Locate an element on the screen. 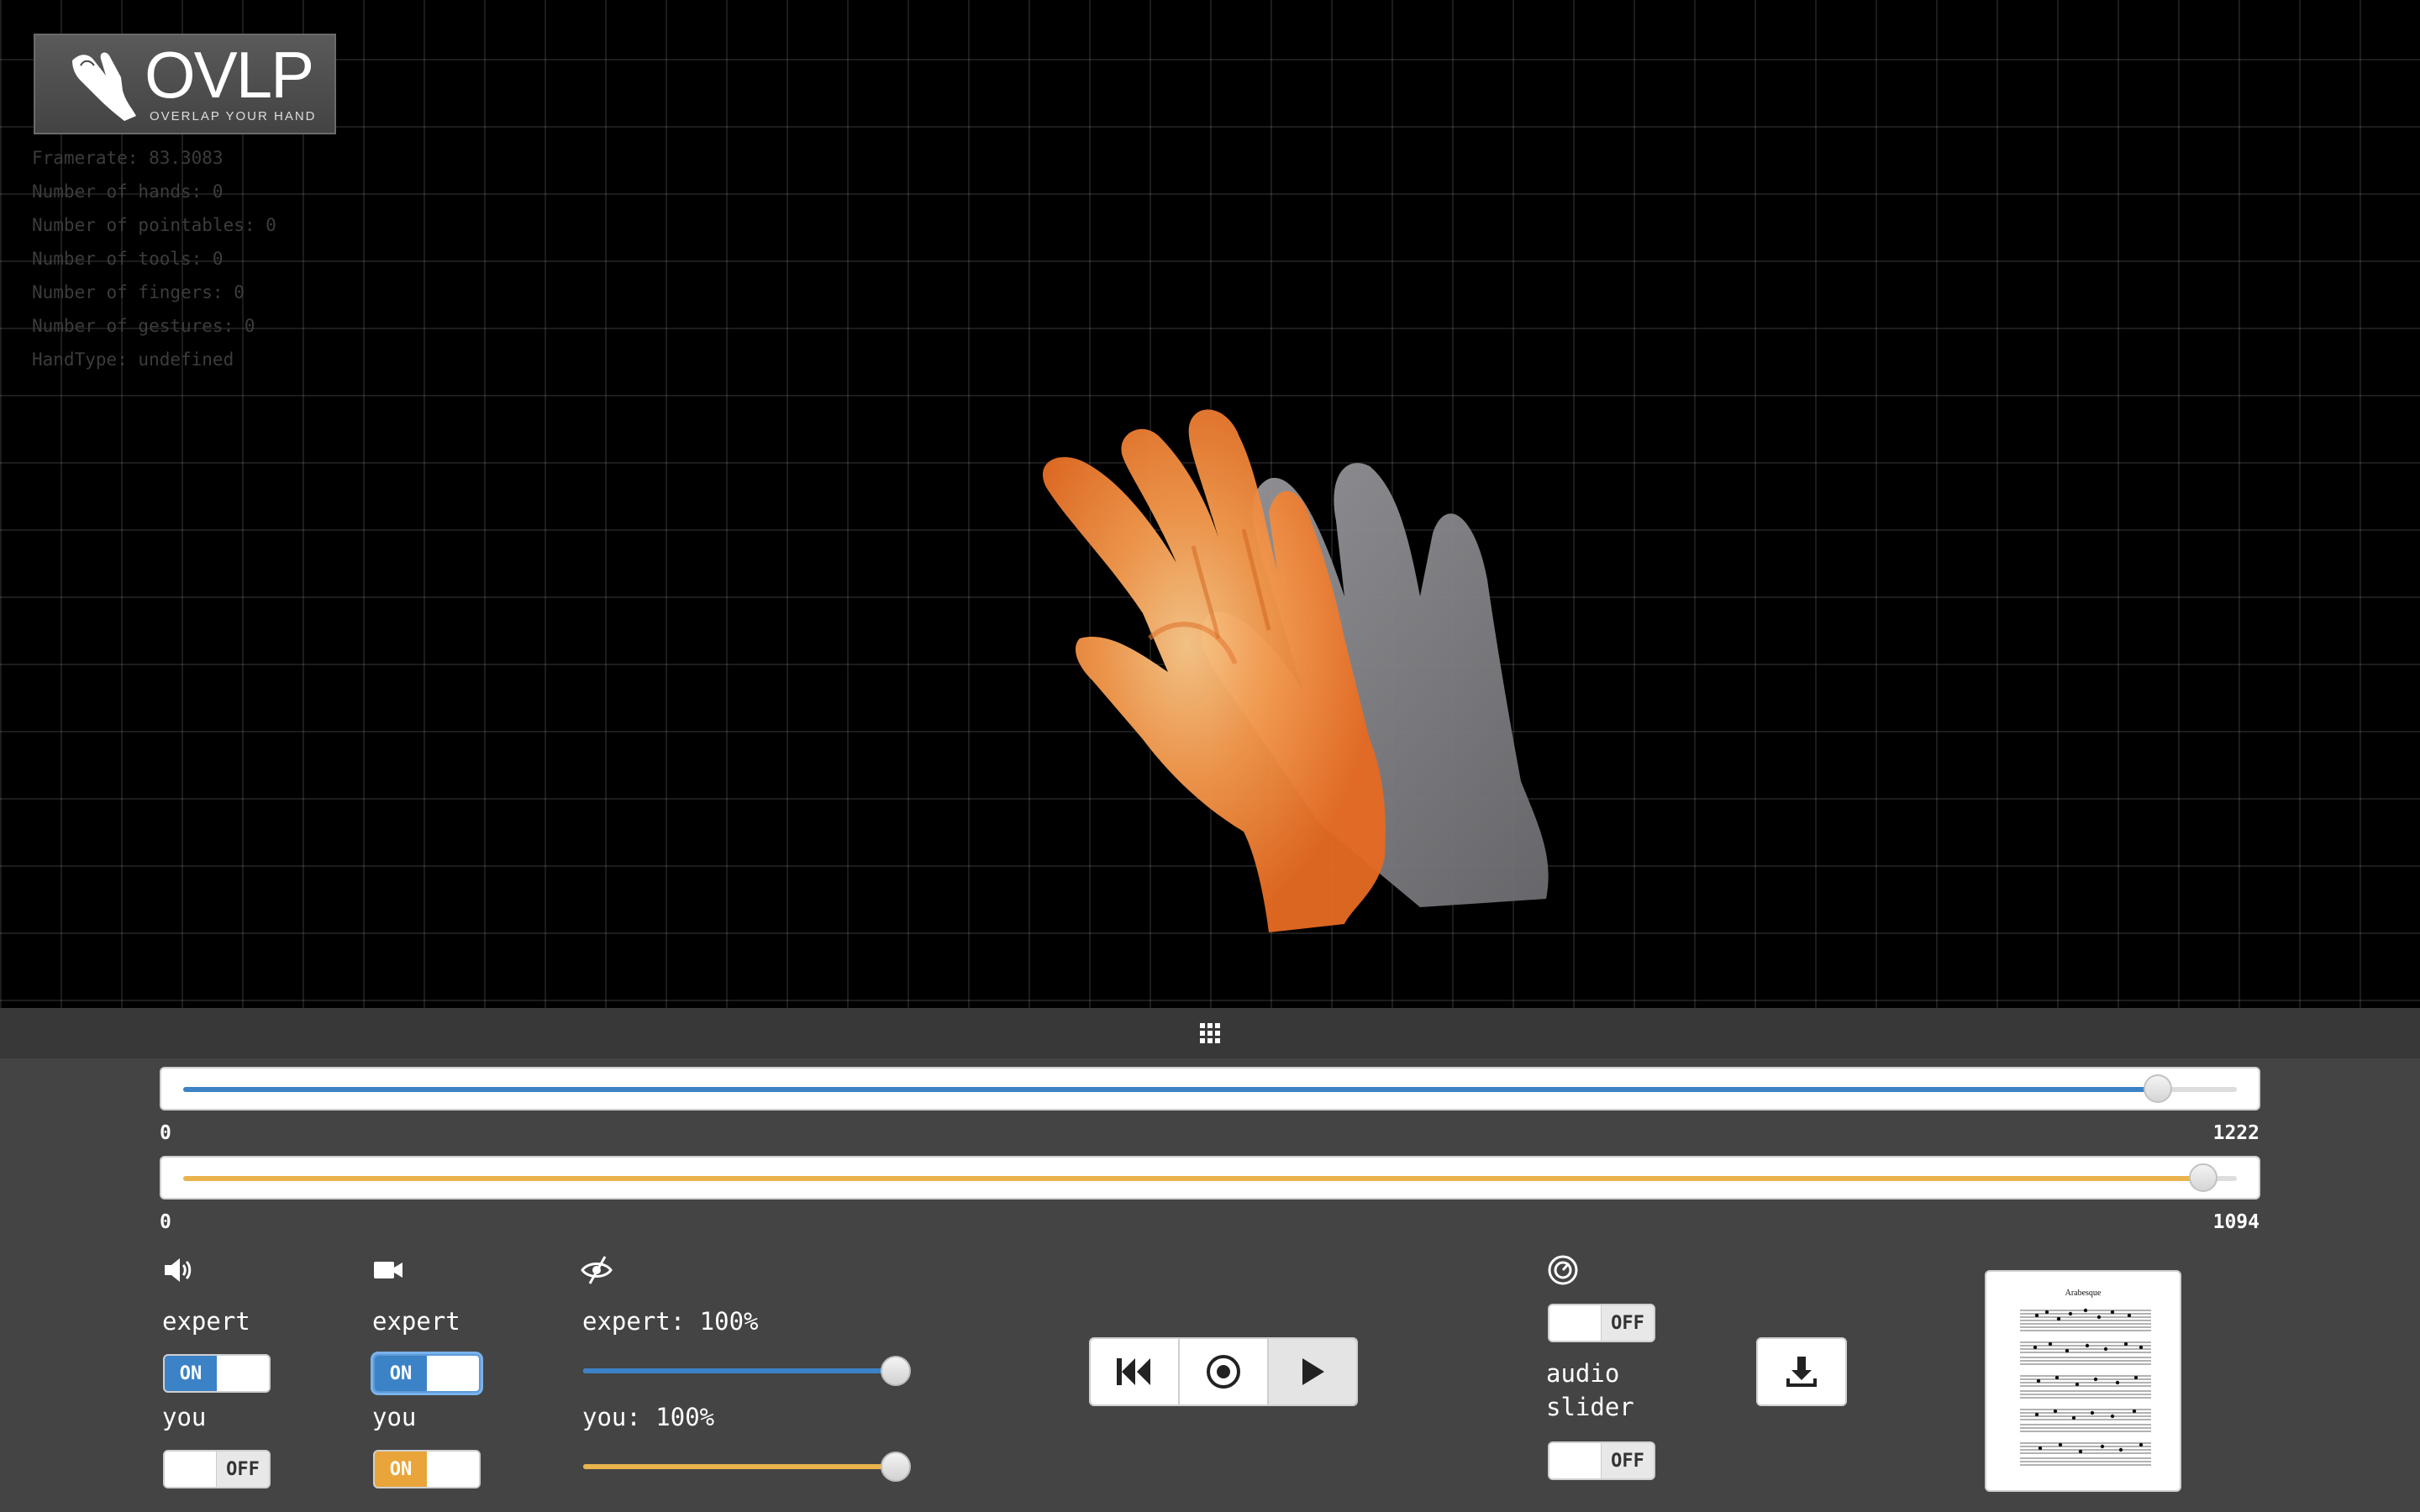  you-timeline-max: 1094 is located at coordinates (2236, 1222).